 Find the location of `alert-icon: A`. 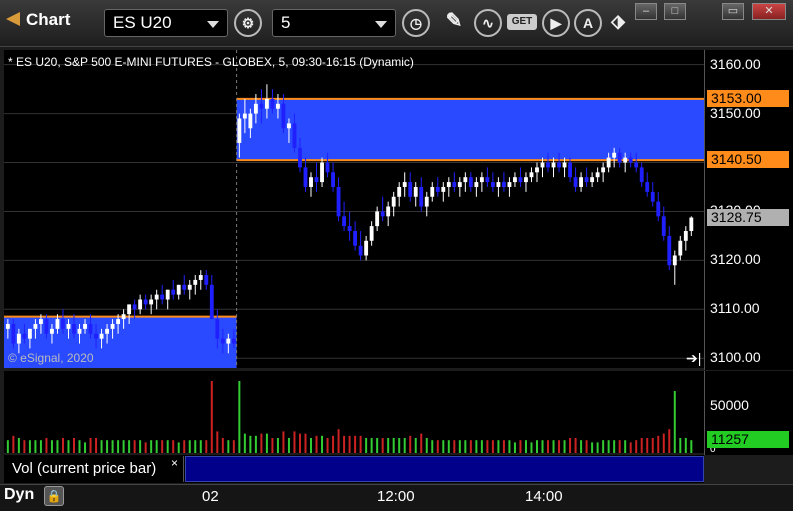

alert-icon: A is located at coordinates (588, 23).